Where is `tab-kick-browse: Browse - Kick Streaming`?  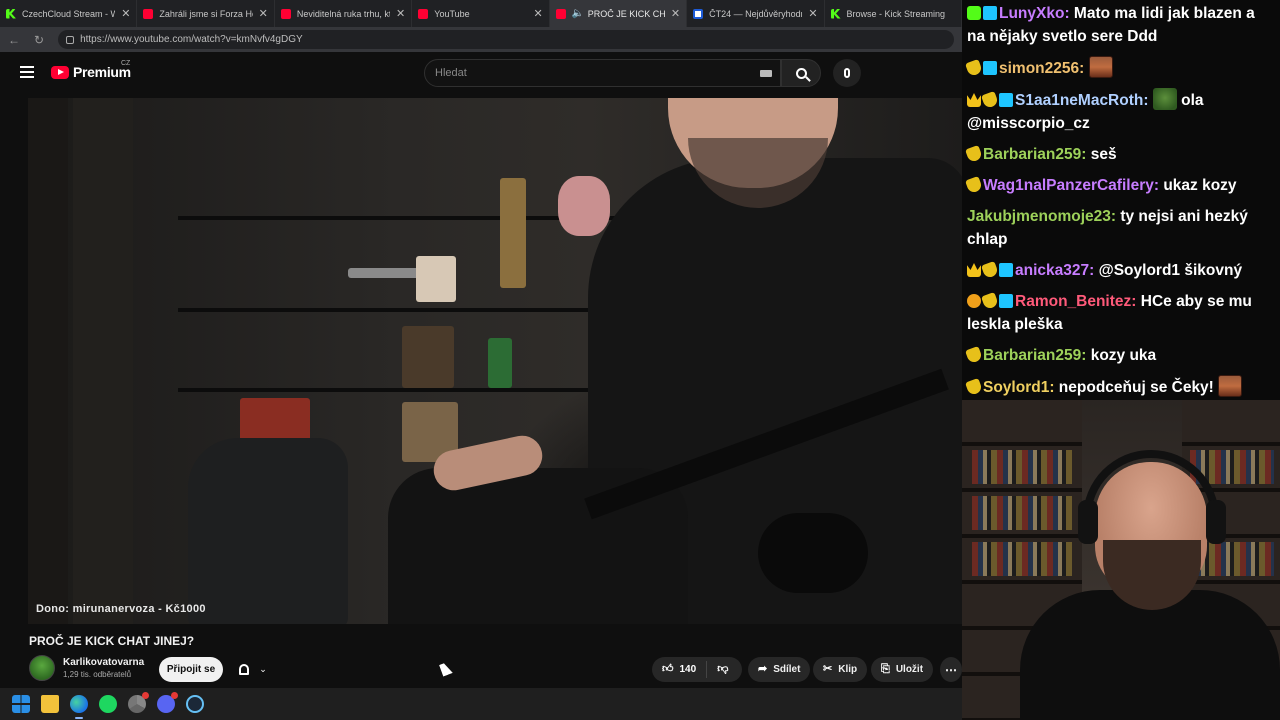 tab-kick-browse: Browse - Kick Streaming is located at coordinates (893, 13).